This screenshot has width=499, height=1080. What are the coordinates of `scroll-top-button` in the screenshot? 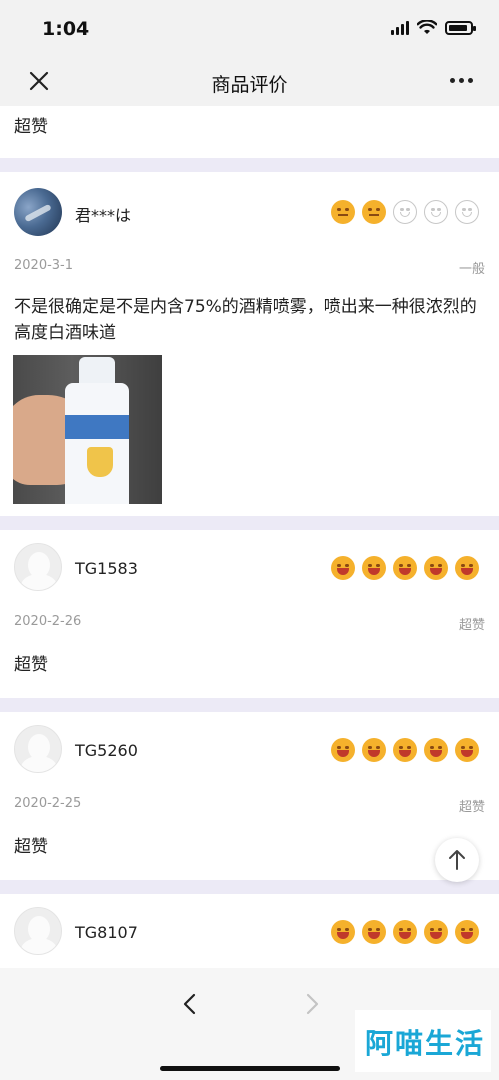 It's located at (457, 860).